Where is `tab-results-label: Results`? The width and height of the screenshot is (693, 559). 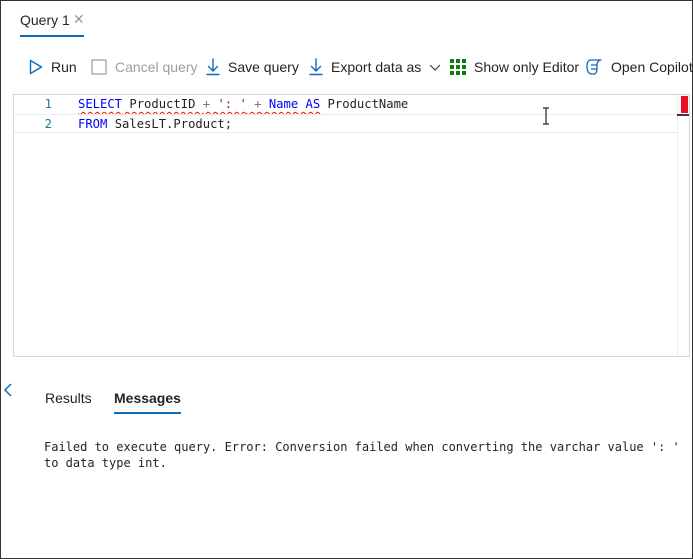 tab-results-label: Results is located at coordinates (68, 398).